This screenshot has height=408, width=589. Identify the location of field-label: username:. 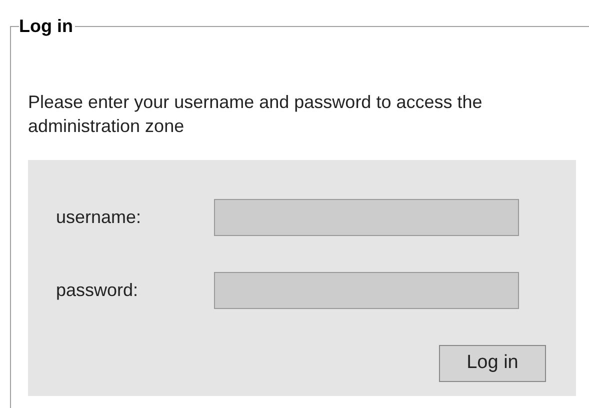
(99, 217).